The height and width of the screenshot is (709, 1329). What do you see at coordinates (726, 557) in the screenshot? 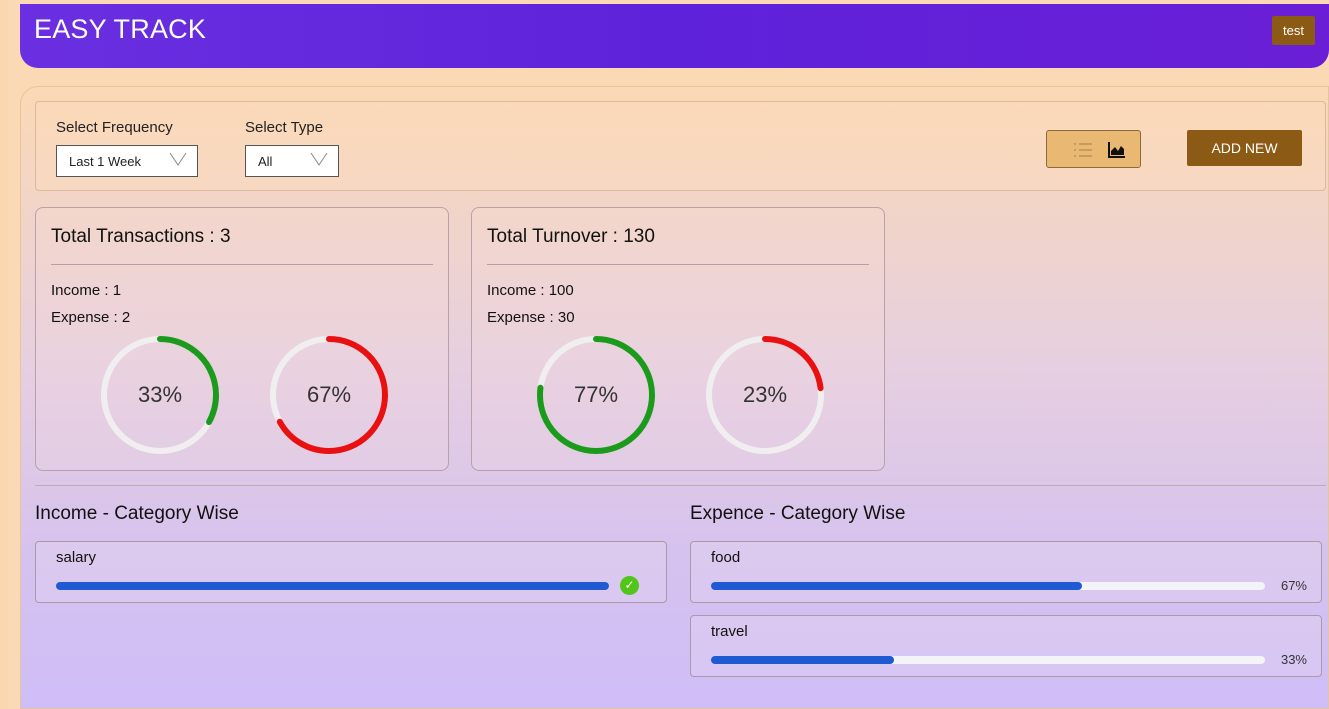
I see `category-name: food` at bounding box center [726, 557].